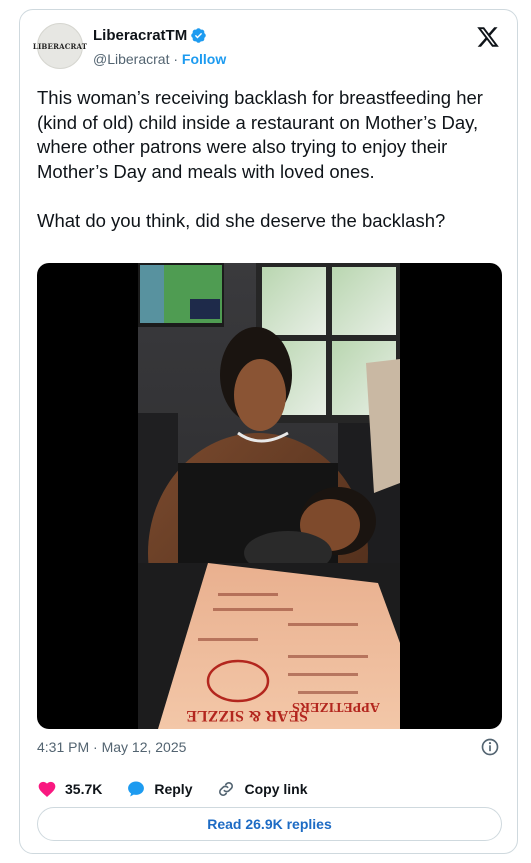  Describe the element at coordinates (84, 789) in the screenshot. I see `like-count: 35.7K` at that location.